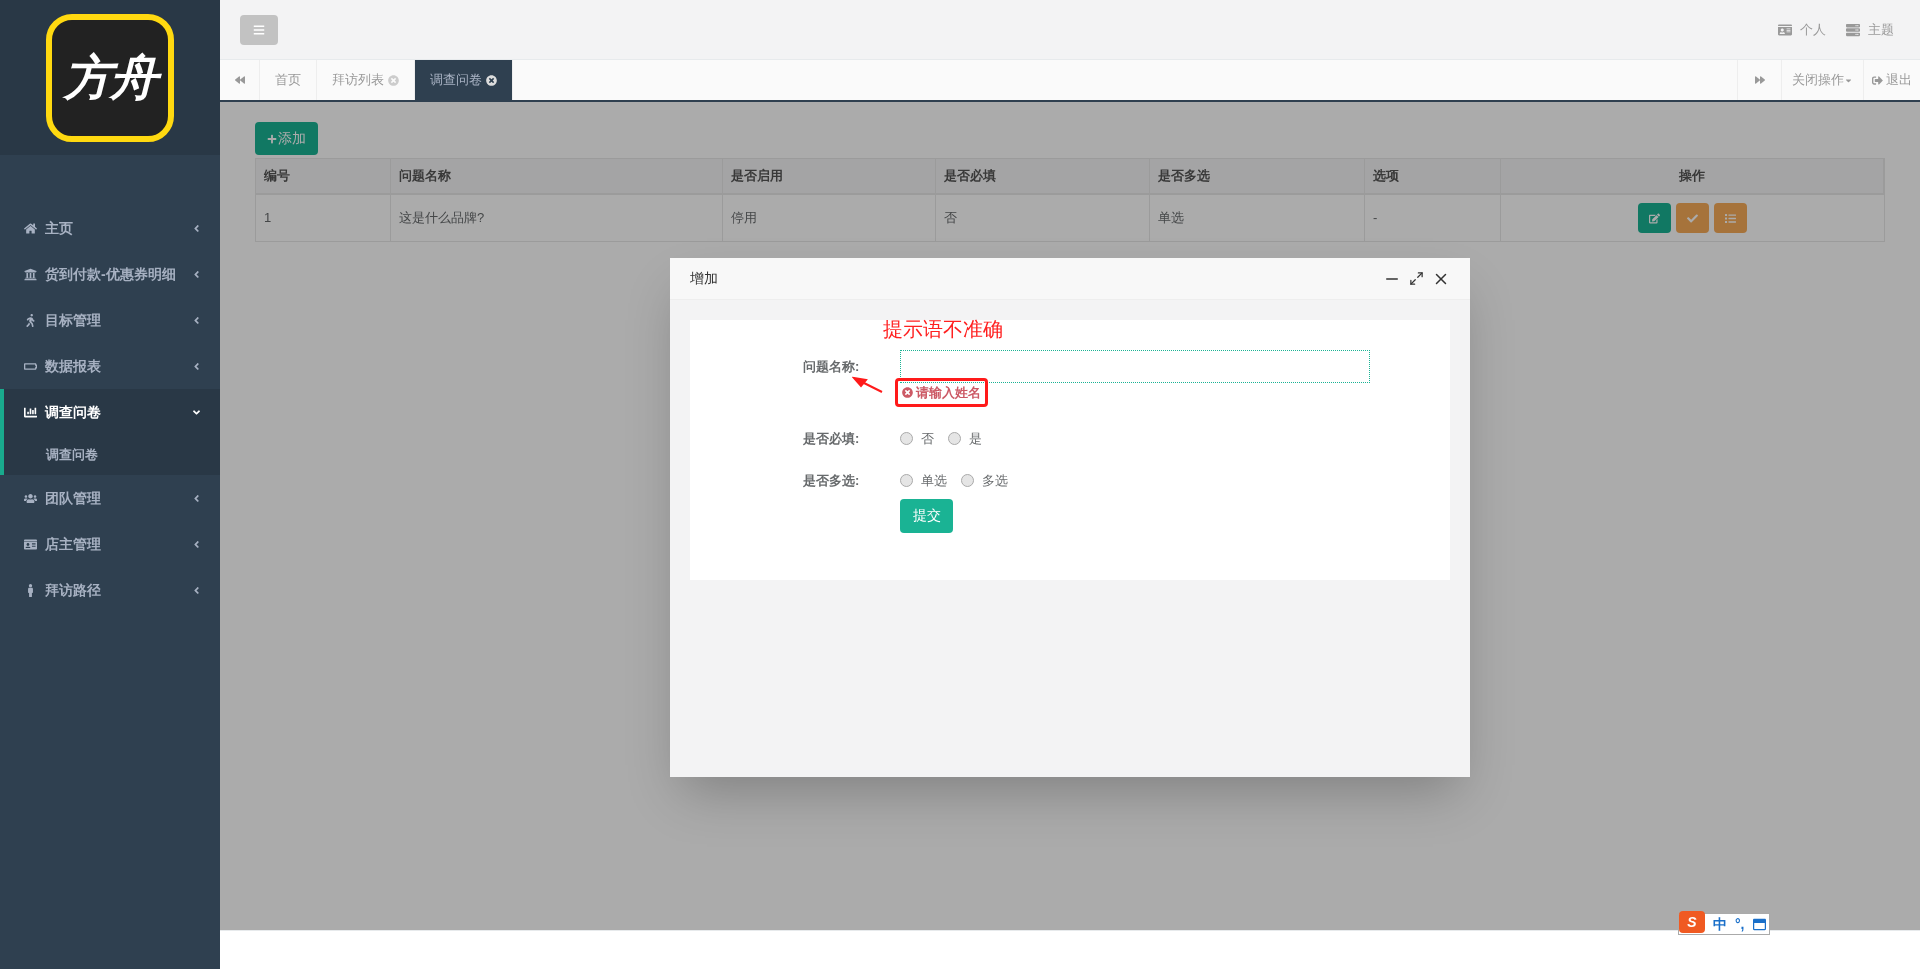  Describe the element at coordinates (704, 278) in the screenshot. I see `dialog-title: 增加` at that location.